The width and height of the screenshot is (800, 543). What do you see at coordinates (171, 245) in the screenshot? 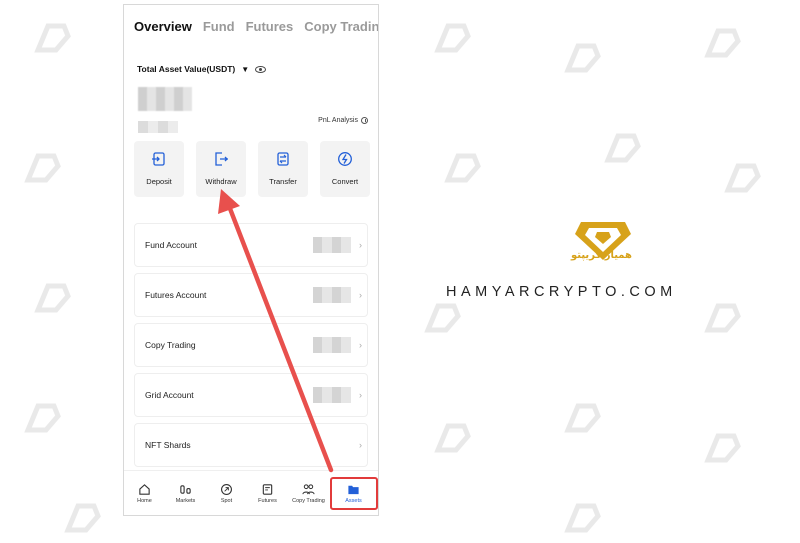
I see `account-name: Fund Account` at bounding box center [171, 245].